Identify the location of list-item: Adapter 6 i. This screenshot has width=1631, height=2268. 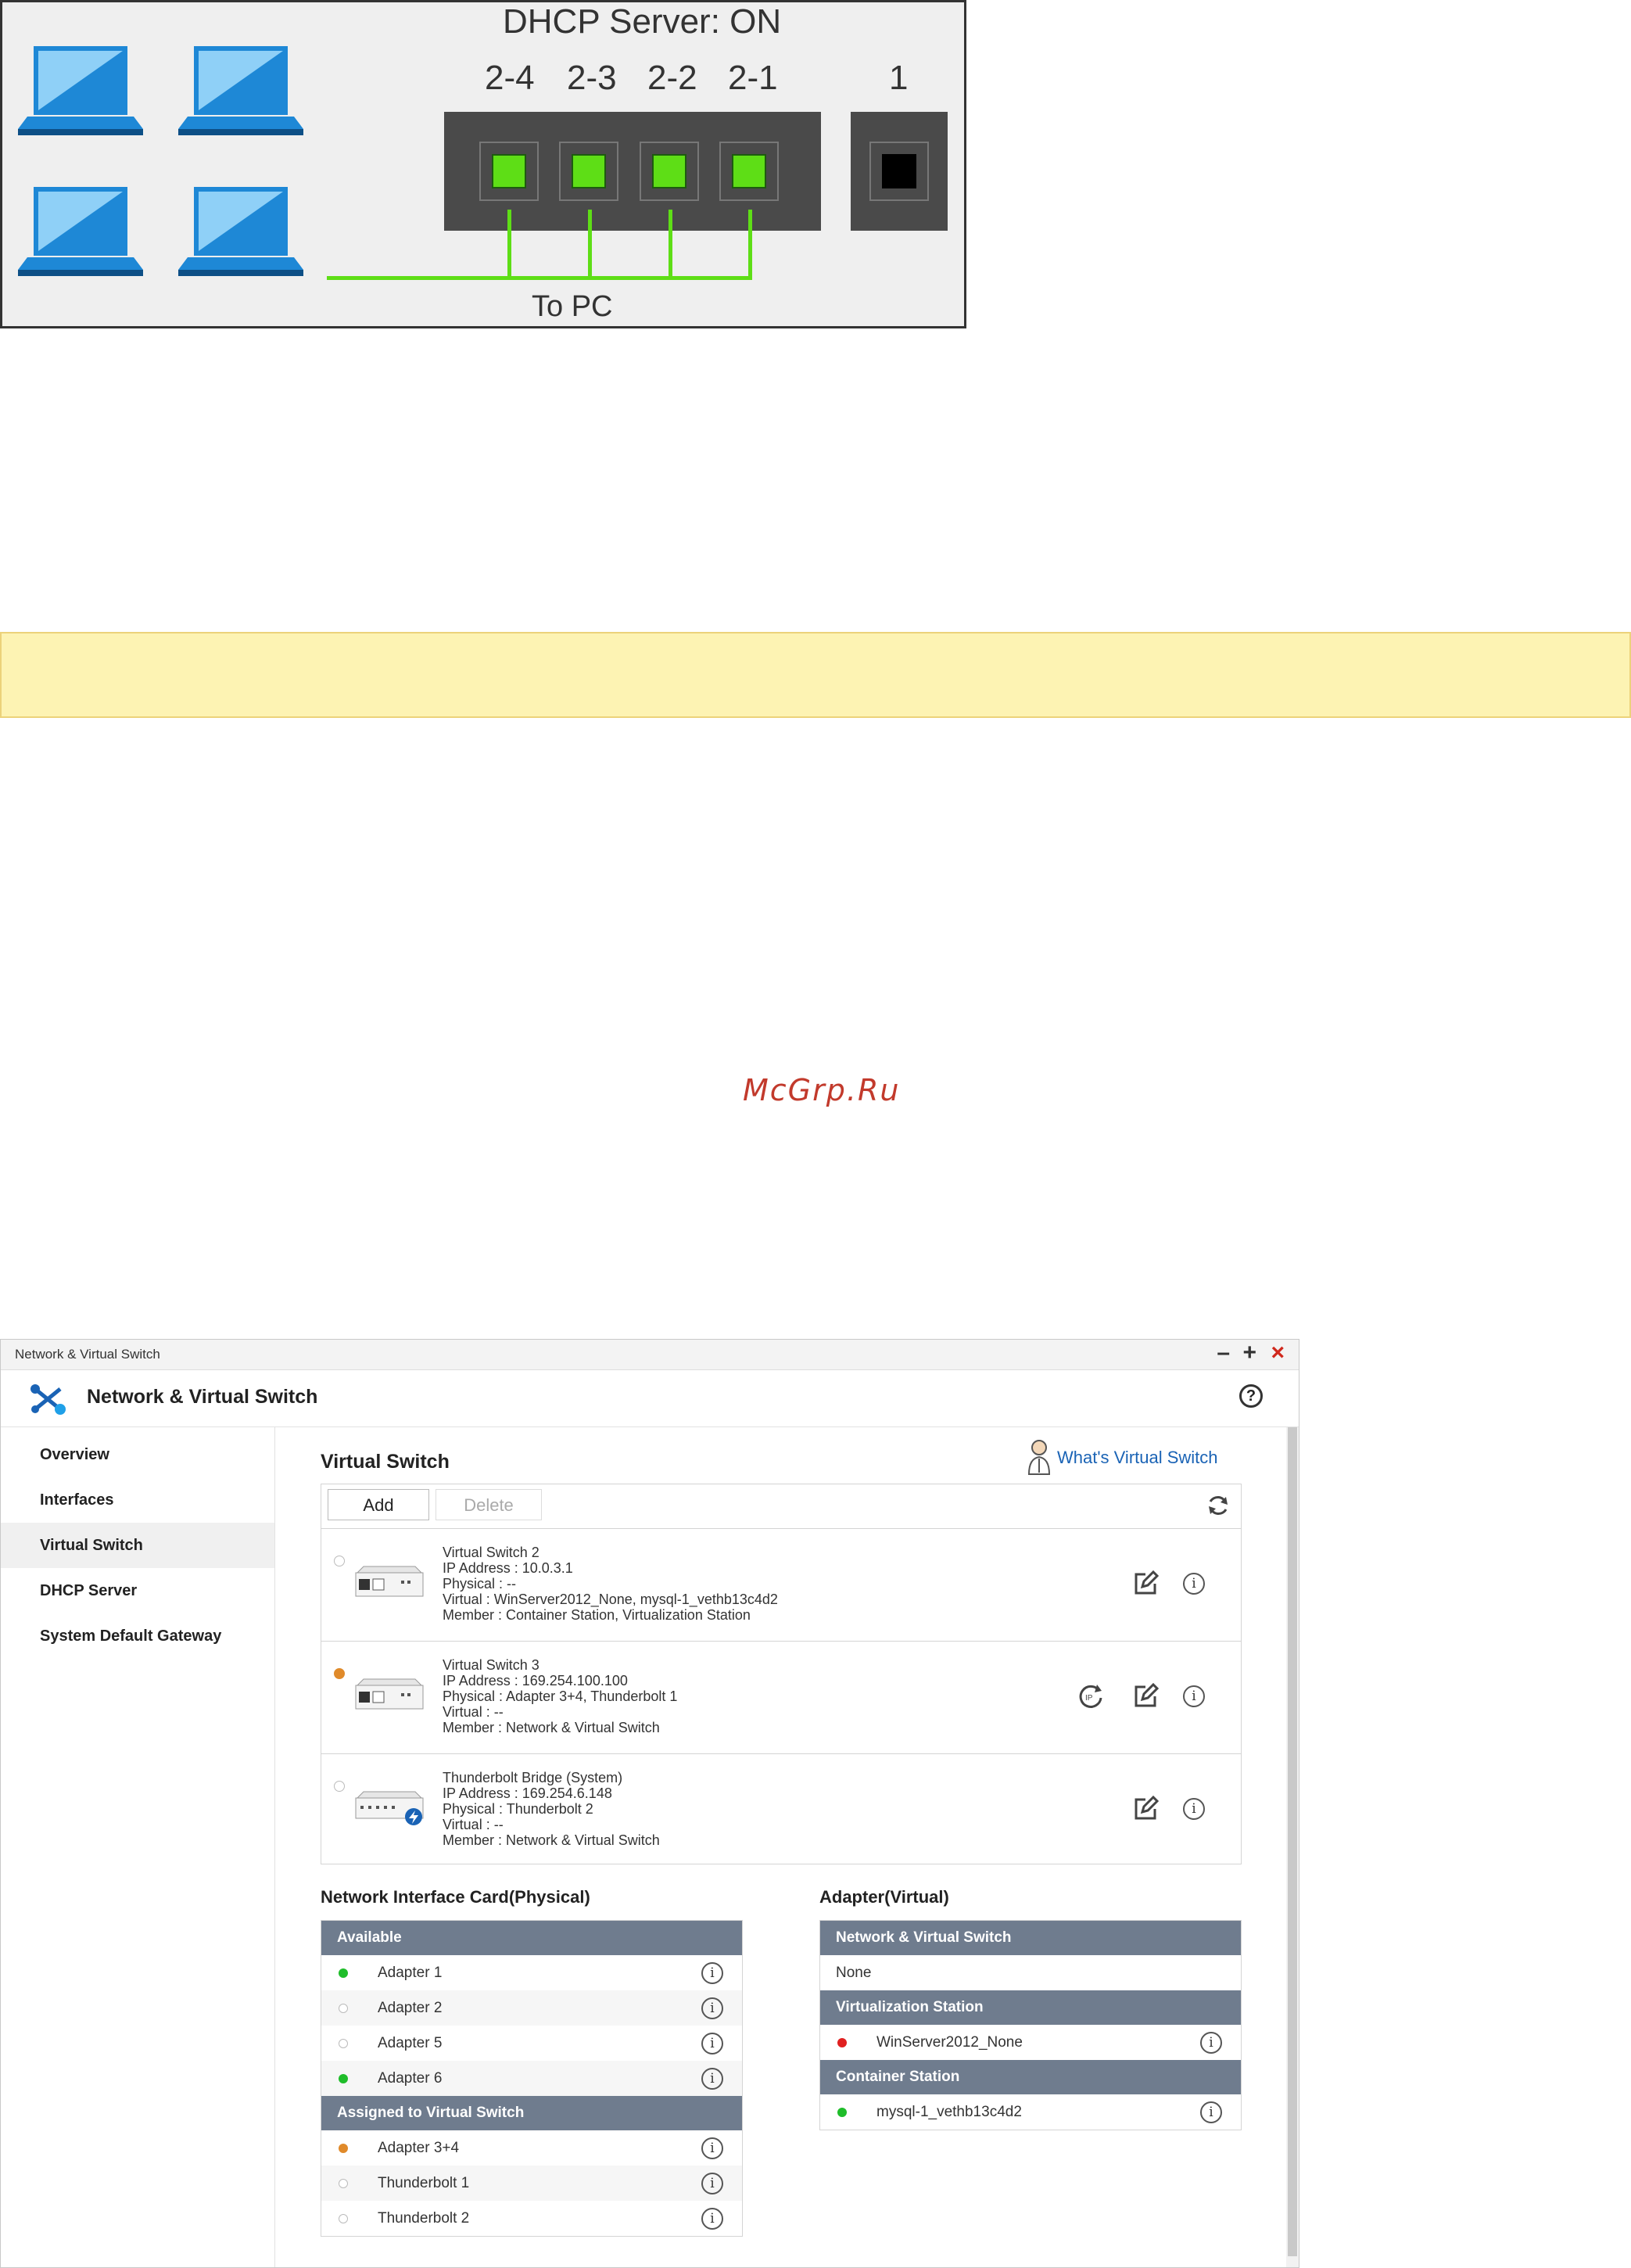
(532, 2078).